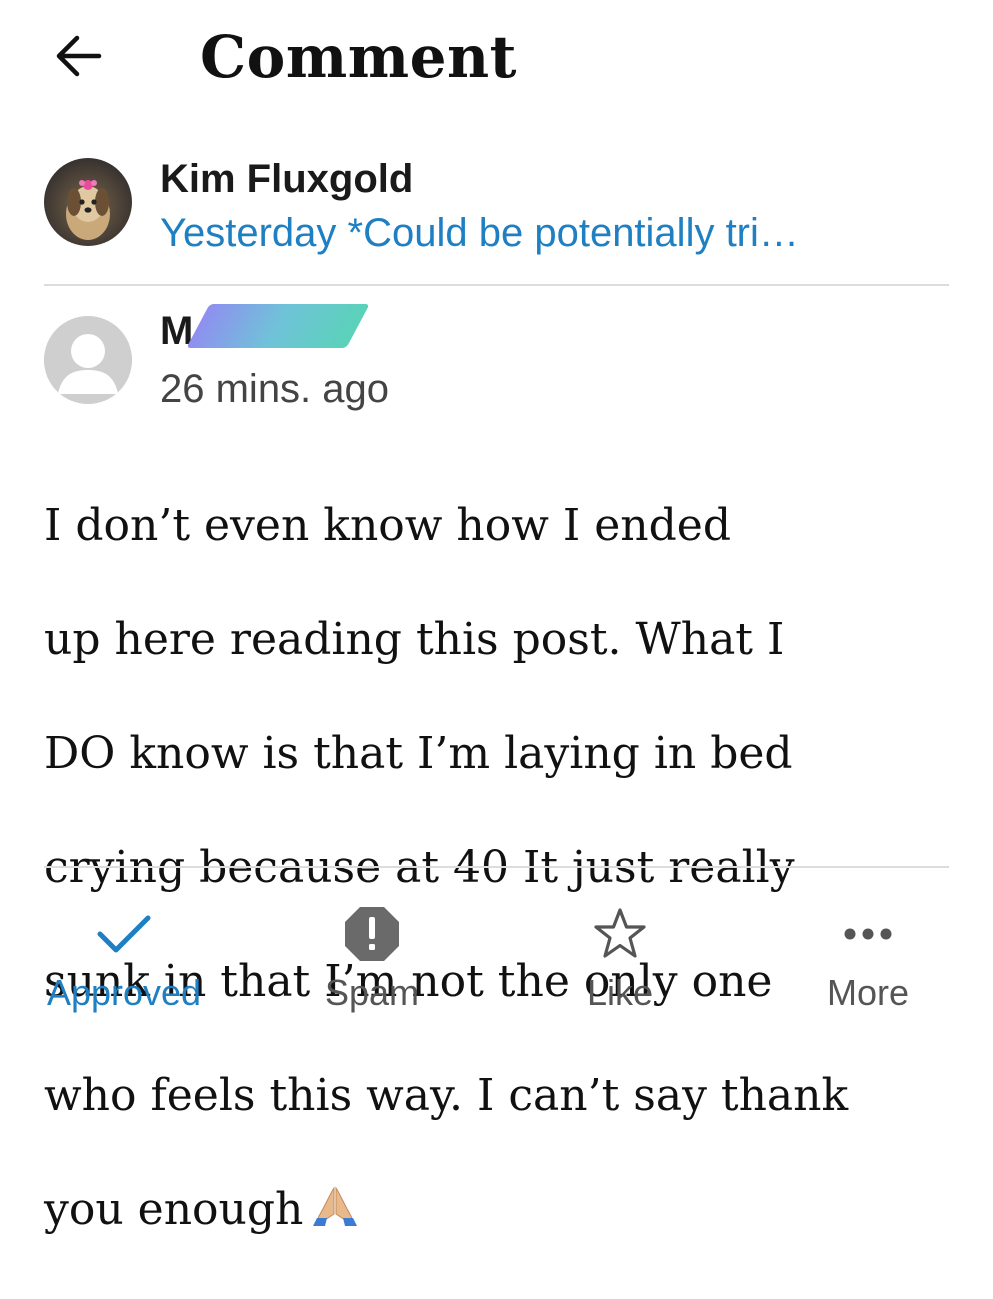 This screenshot has width=993, height=1299. I want to click on comment-author-name: M, so click(177, 331).